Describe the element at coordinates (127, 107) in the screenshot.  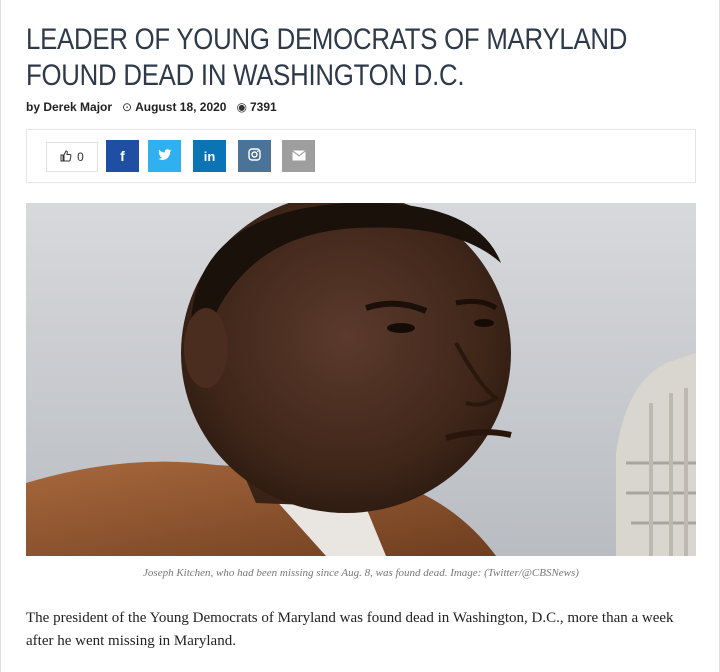
I see `clock-icon: ⊙` at that location.